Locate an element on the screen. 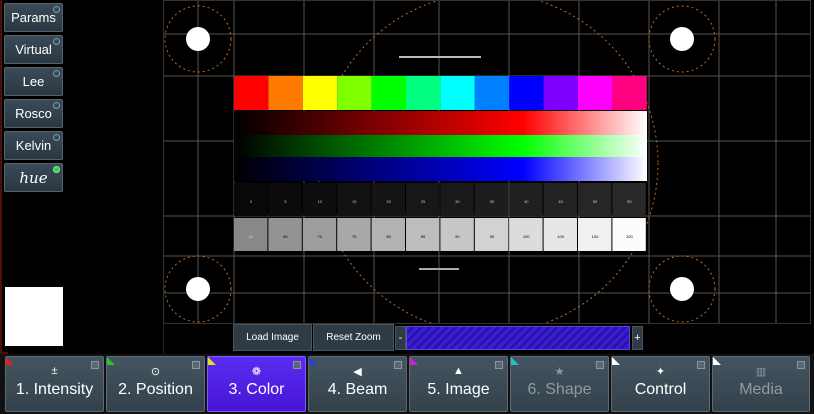 Image resolution: width=814 pixels, height=414 pixels. rosco-label: Rosco is located at coordinates (33, 113).